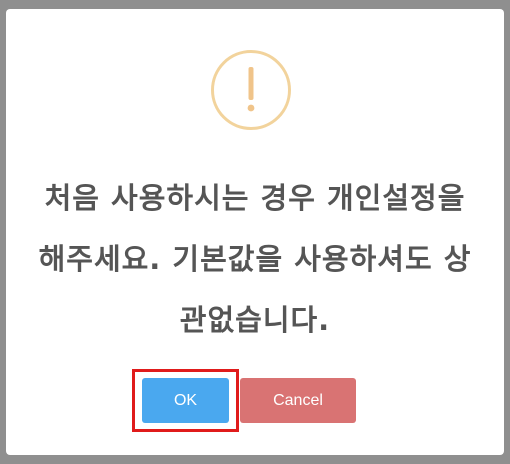 This screenshot has width=510, height=464. I want to click on message-line-1: 처음 사용하시는 경우 개인설정을, so click(255, 198).